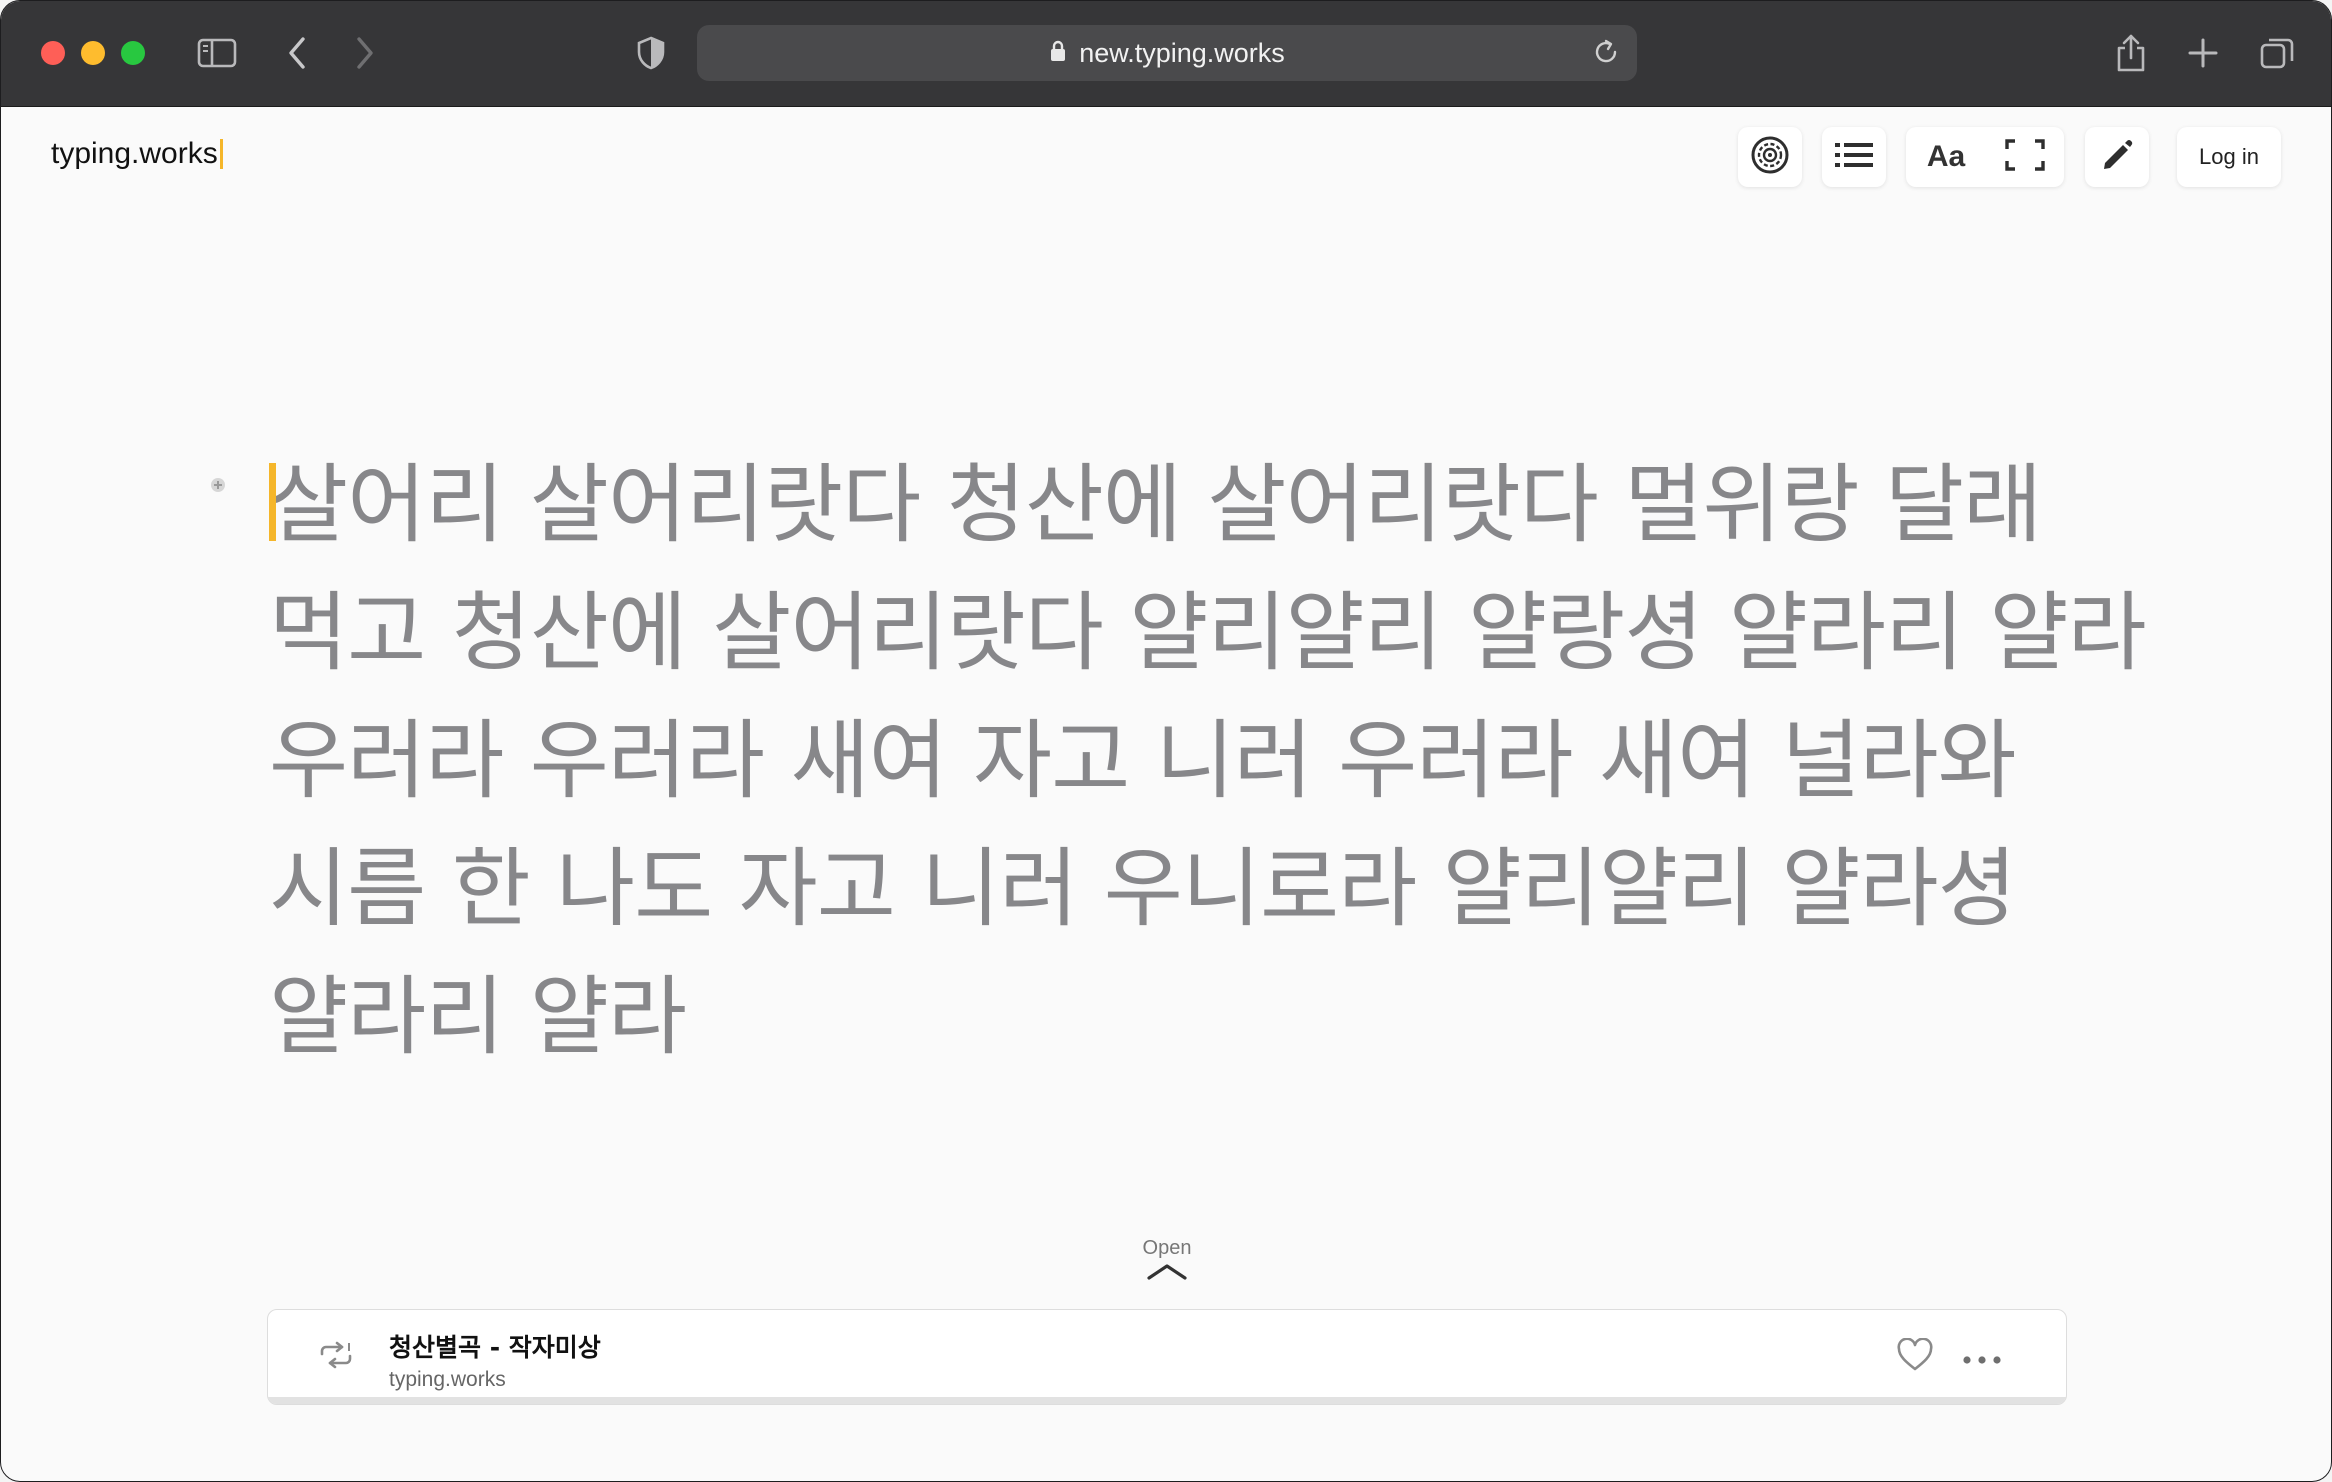 The height and width of the screenshot is (1482, 2332). Describe the element at coordinates (1167, 1357) in the screenshot. I see `now-playing-bar: 청산별곡 - 작자미상 typing.works` at that location.